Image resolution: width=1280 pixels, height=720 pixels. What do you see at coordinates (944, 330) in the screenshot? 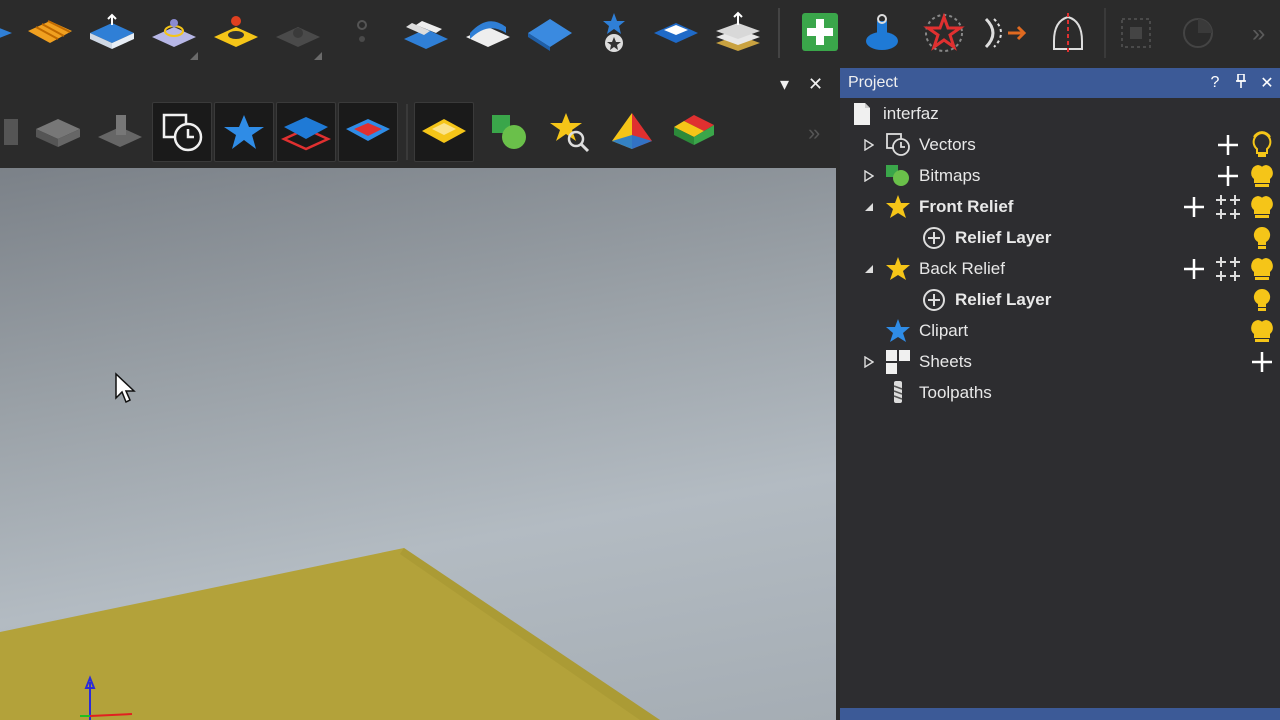
I see `tree-item-label: Clipart` at bounding box center [944, 330].